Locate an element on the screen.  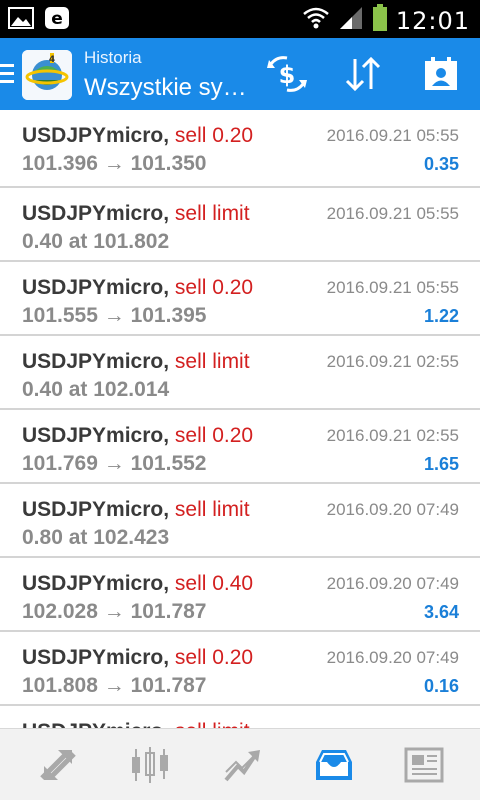
trade-detail: 101.769 → 101.552 is located at coordinates (114, 463).